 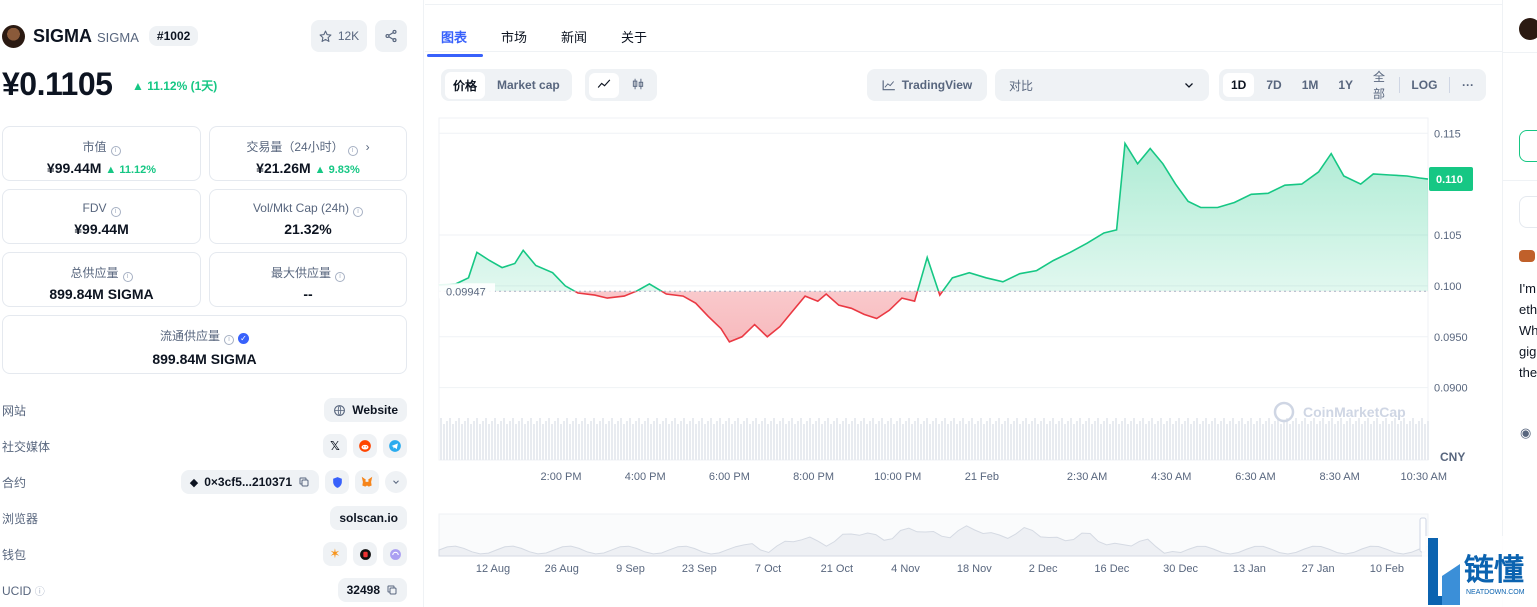 I want to click on brand-url: NEATDOWN.COM, so click(x=1495, y=592).